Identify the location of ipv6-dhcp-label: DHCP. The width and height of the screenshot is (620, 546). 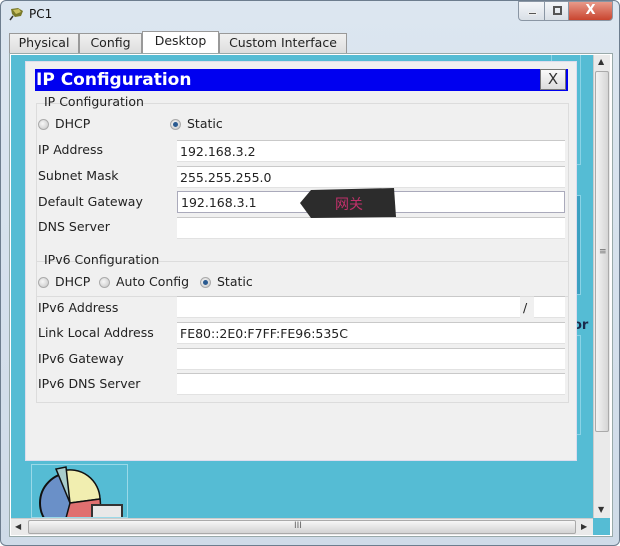
(72, 281).